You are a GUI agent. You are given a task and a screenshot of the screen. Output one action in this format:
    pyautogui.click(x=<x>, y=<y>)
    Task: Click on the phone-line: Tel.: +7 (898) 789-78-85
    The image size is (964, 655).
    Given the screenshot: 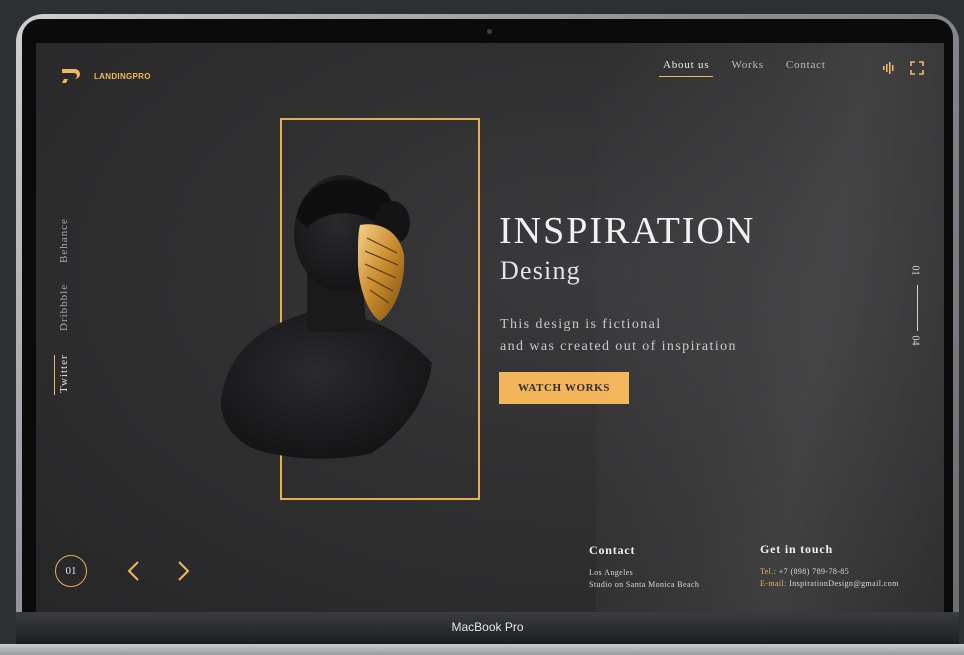 What is the action you would take?
    pyautogui.click(x=829, y=572)
    